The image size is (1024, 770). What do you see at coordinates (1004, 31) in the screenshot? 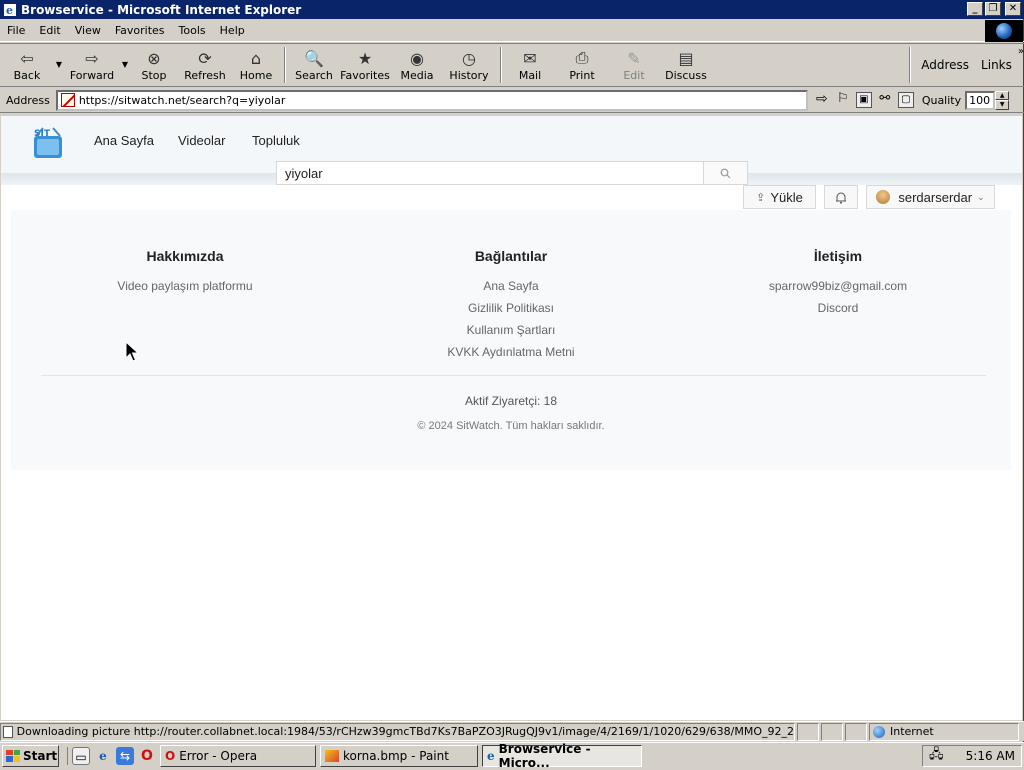
I see `windows-logo` at bounding box center [1004, 31].